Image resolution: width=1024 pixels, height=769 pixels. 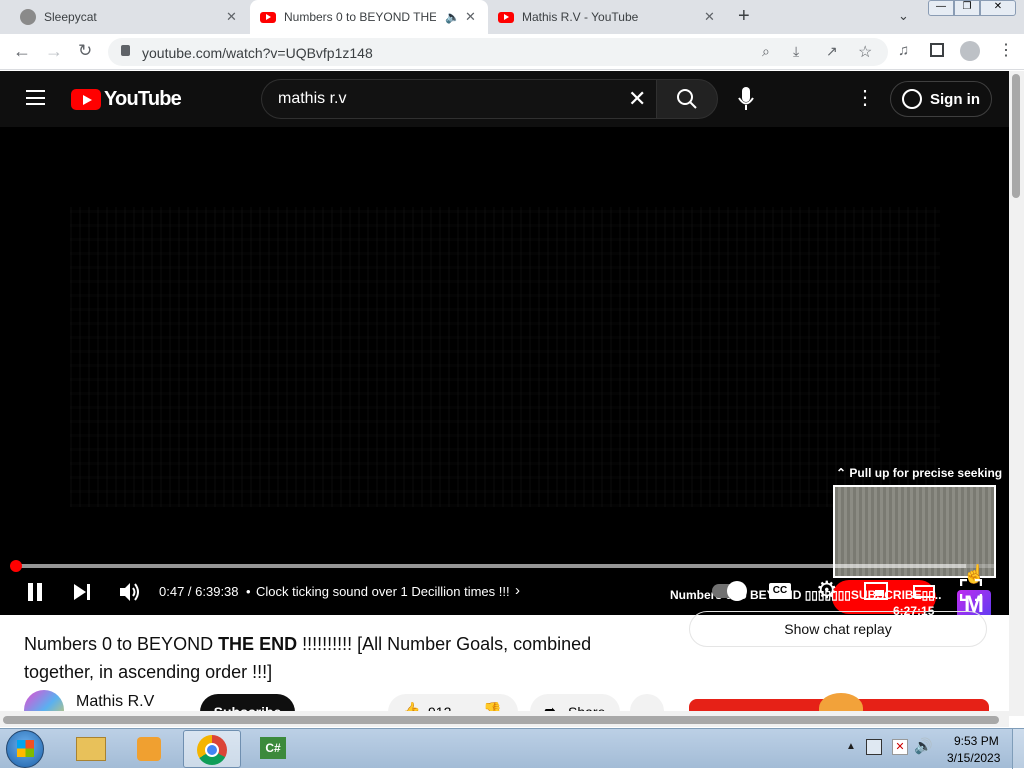 I want to click on clear-search-icon: ✕, so click(x=637, y=99).